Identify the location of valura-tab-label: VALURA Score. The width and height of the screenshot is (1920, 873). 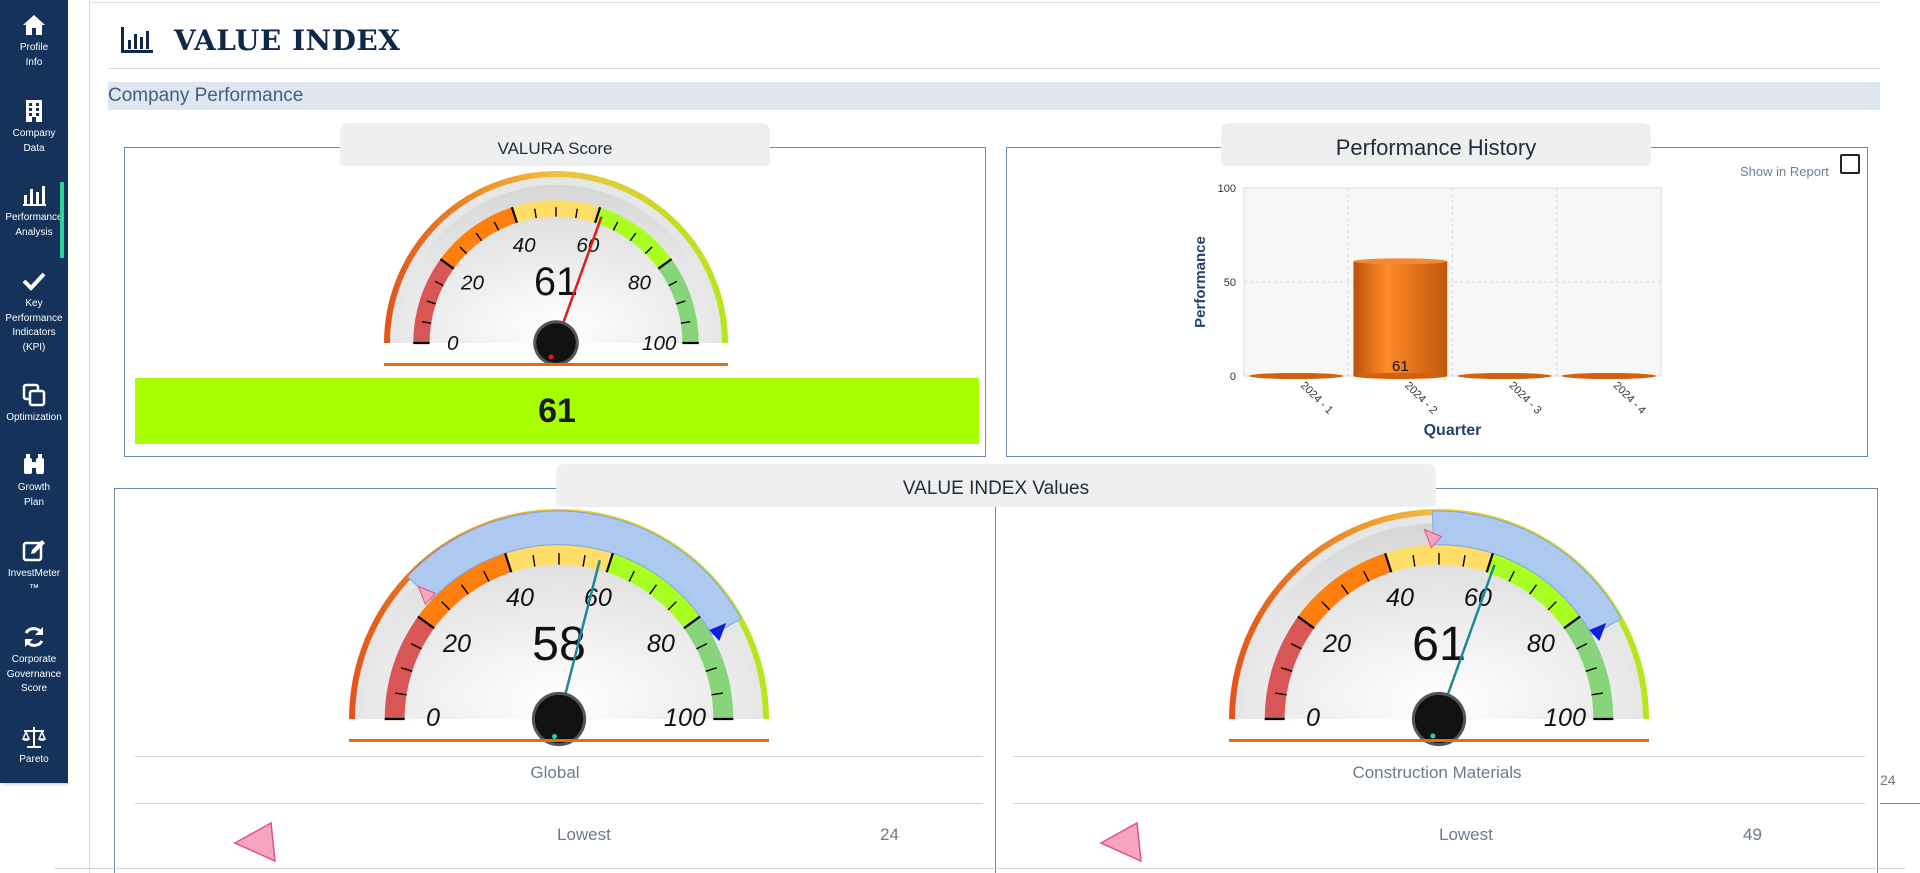
(555, 148).